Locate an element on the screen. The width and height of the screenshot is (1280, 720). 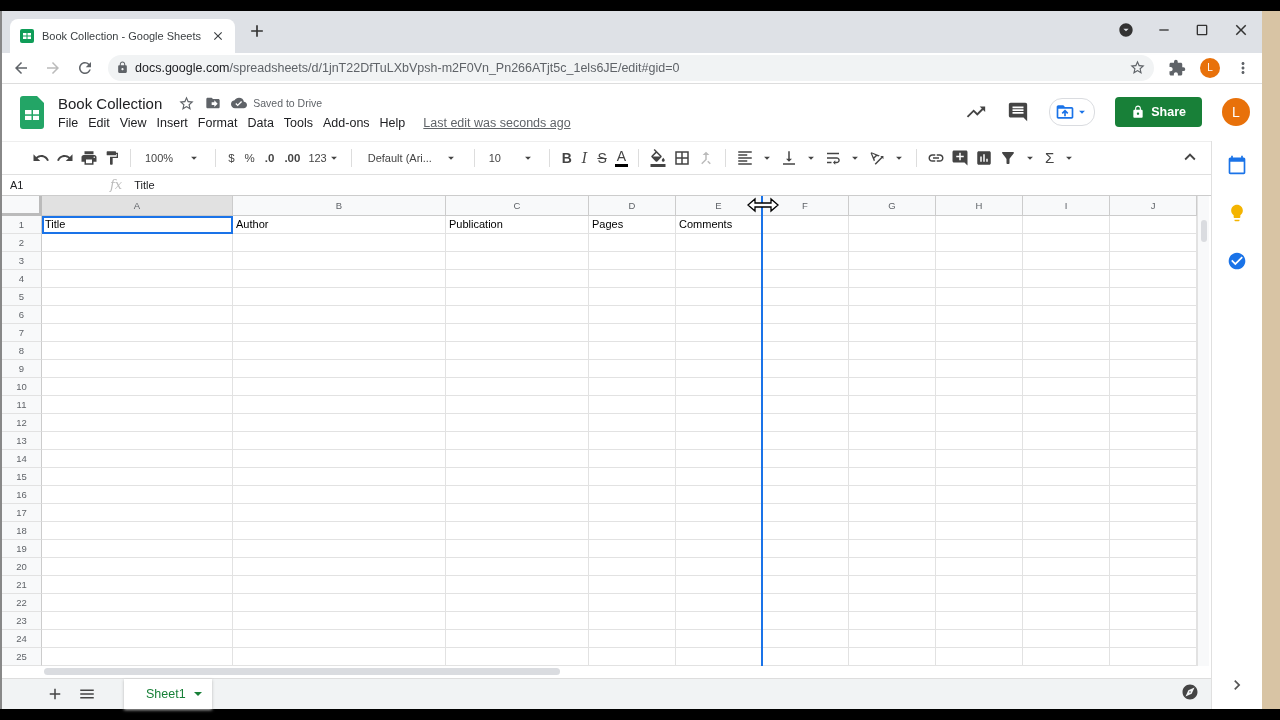
text-color-button: A is located at coordinates (621, 158).